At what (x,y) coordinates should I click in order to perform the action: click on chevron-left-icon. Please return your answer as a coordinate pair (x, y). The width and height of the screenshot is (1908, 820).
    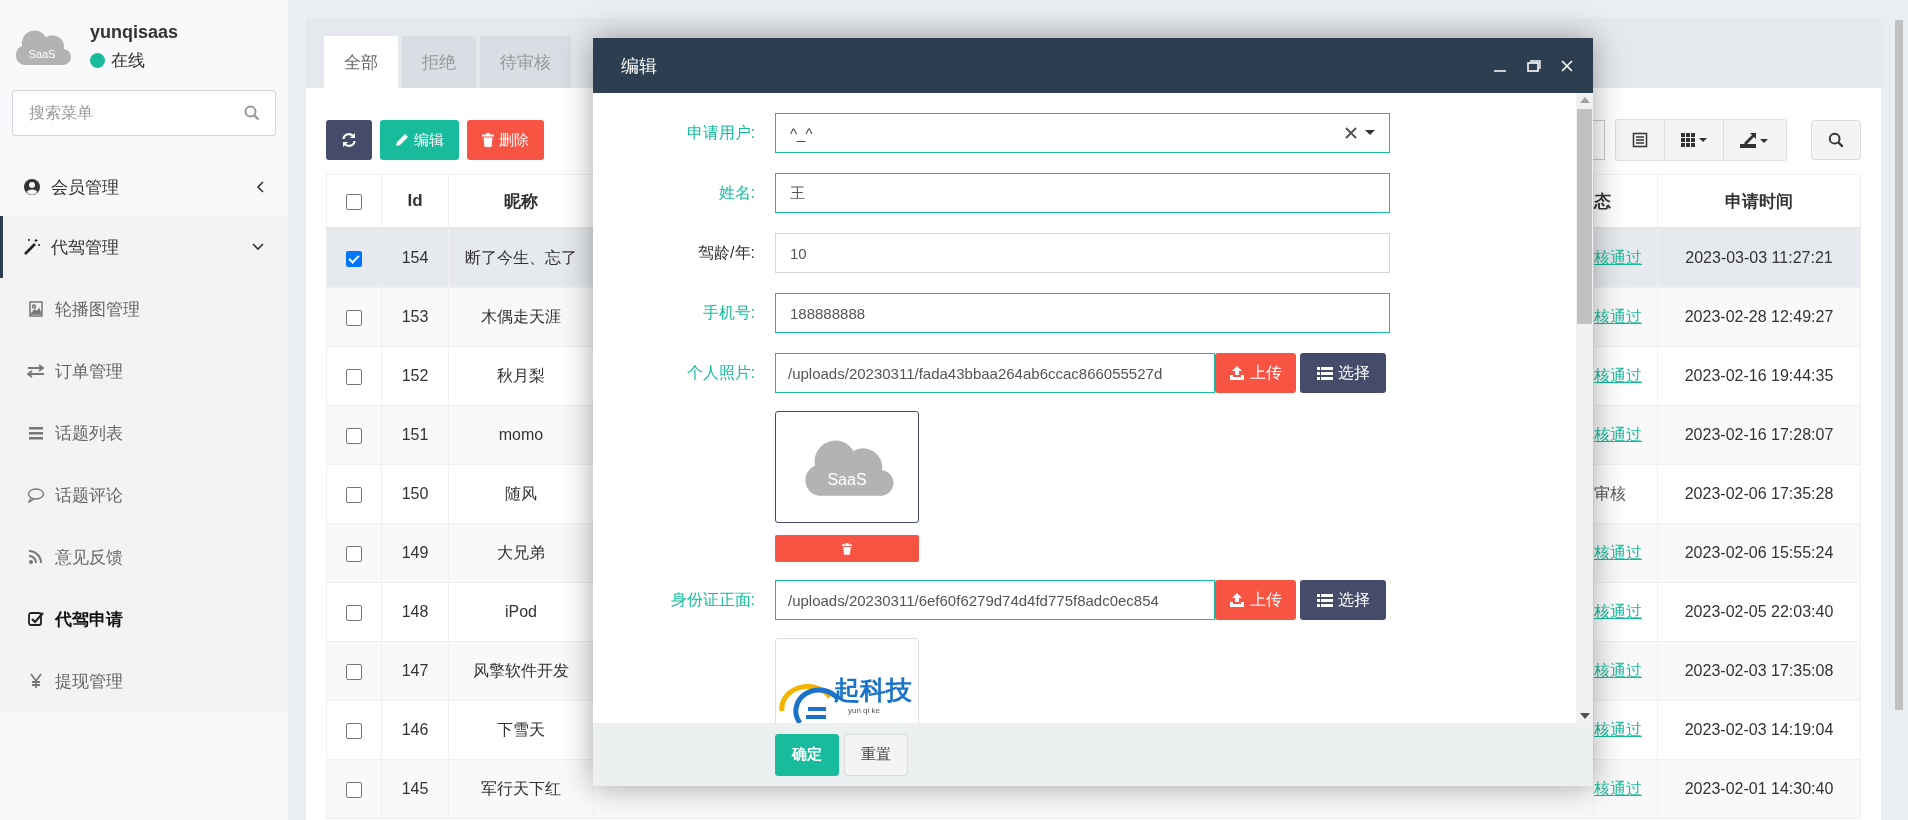
    Looking at the image, I should click on (260, 187).